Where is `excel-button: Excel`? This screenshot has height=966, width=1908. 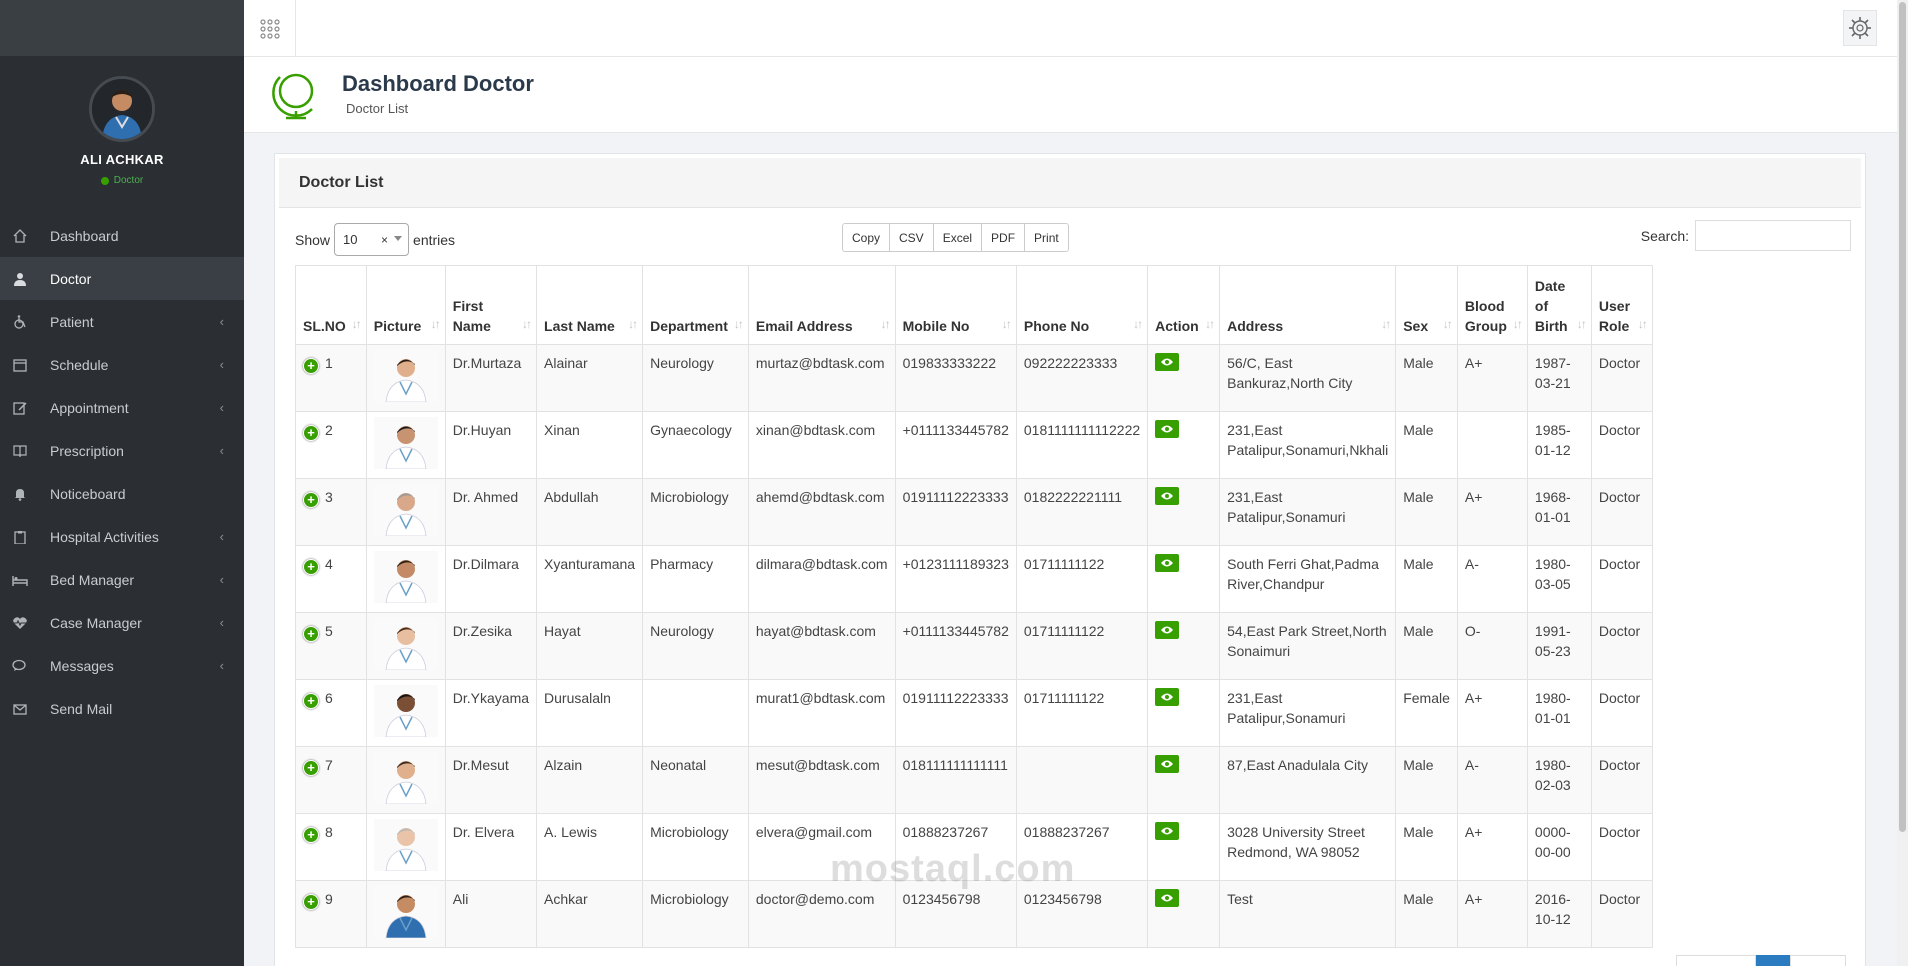 excel-button: Excel is located at coordinates (957, 237).